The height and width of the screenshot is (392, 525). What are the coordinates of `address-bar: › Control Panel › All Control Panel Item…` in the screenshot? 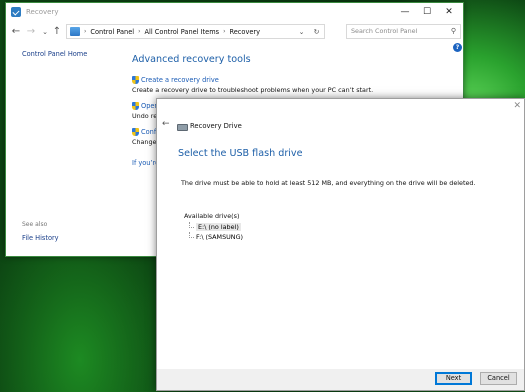 It's located at (195, 31).